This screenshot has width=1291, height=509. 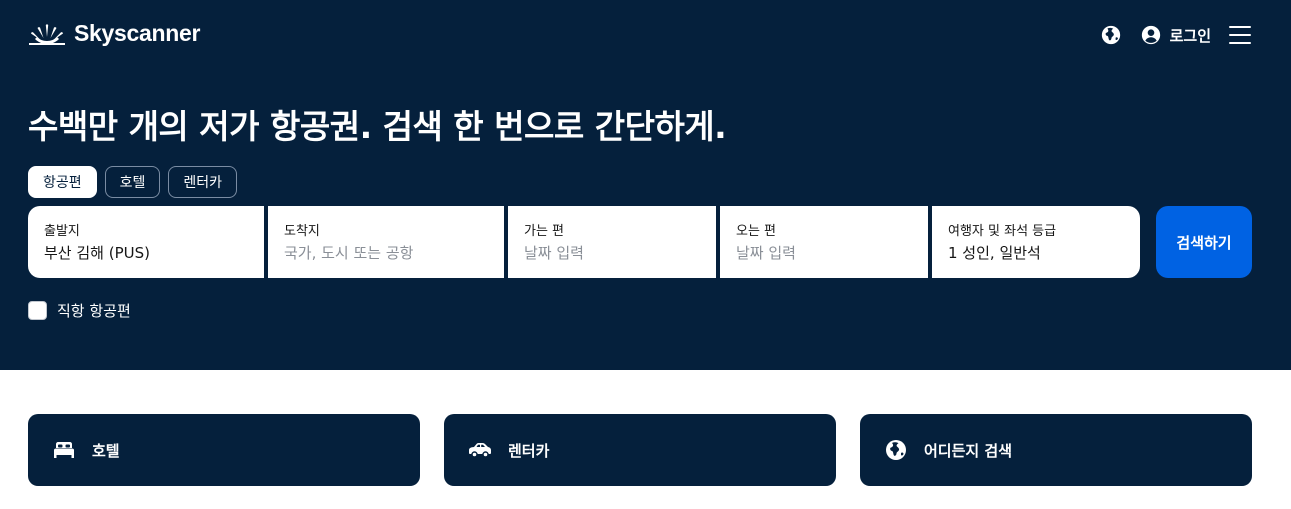 I want to click on header-actions: 로그인, so click(x=1175, y=35).